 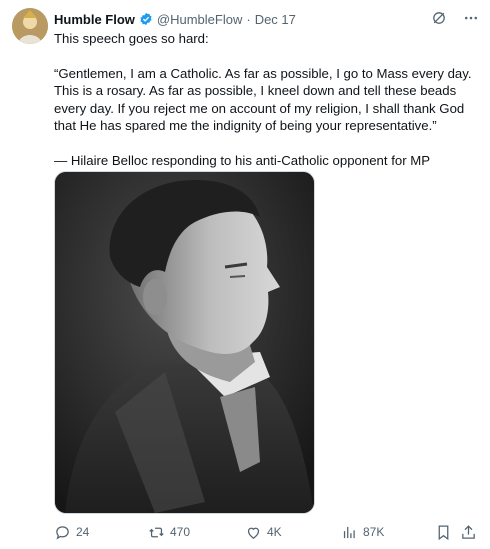 What do you see at coordinates (274, 532) in the screenshot?
I see `like-count: 4K` at bounding box center [274, 532].